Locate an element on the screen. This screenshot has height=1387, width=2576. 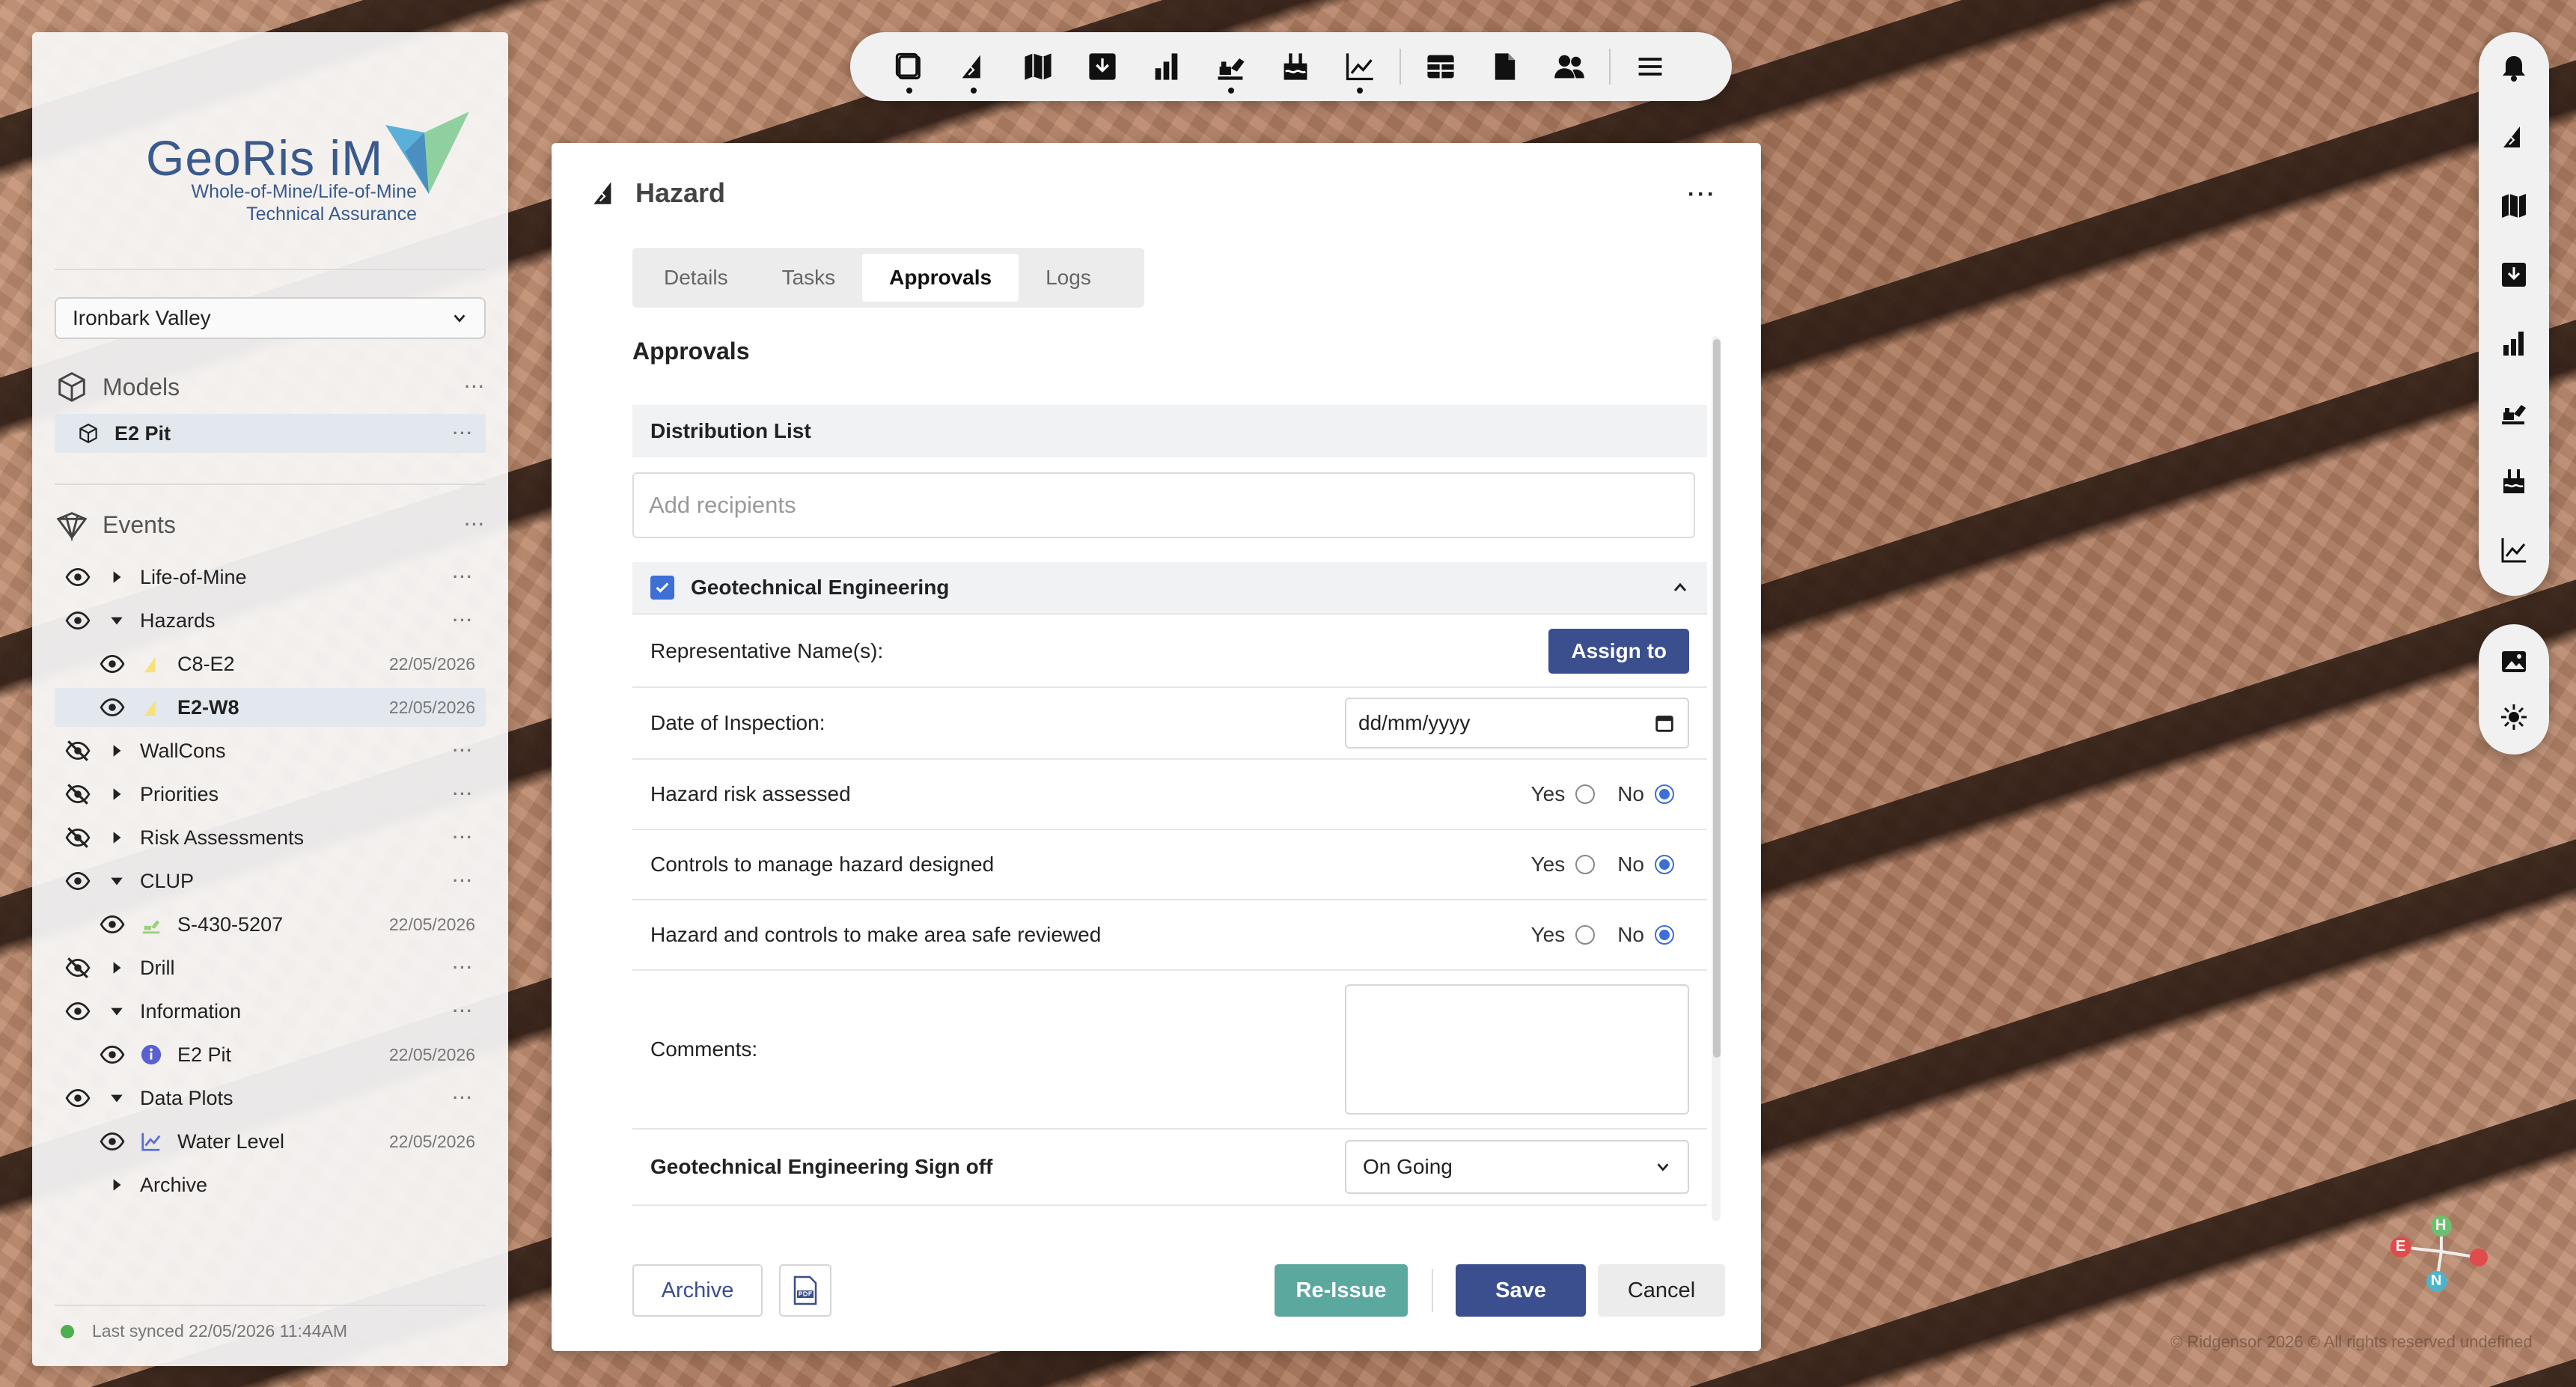
models-more-button: ··· is located at coordinates (475, 387).